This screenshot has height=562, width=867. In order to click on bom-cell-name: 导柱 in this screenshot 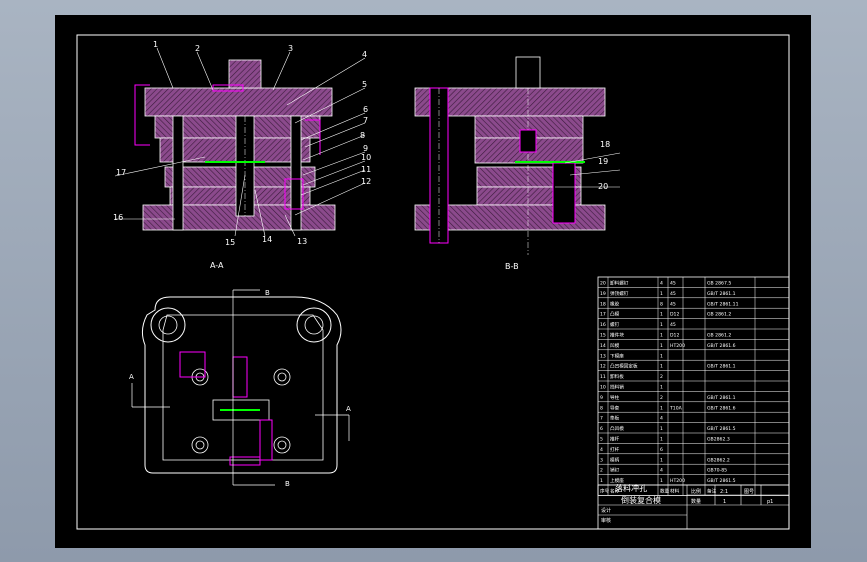, I will do `click(615, 397)`.